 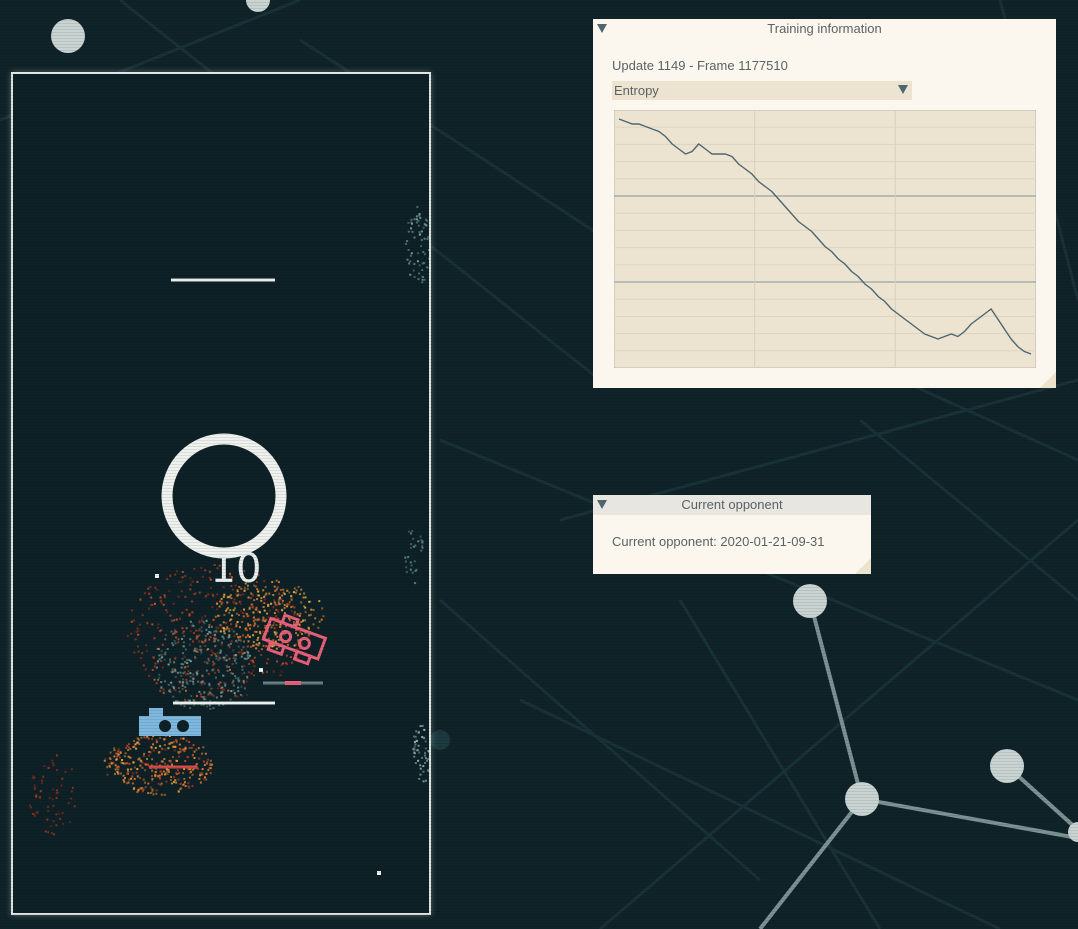 What do you see at coordinates (825, 239) in the screenshot?
I see `entropy-chart` at bounding box center [825, 239].